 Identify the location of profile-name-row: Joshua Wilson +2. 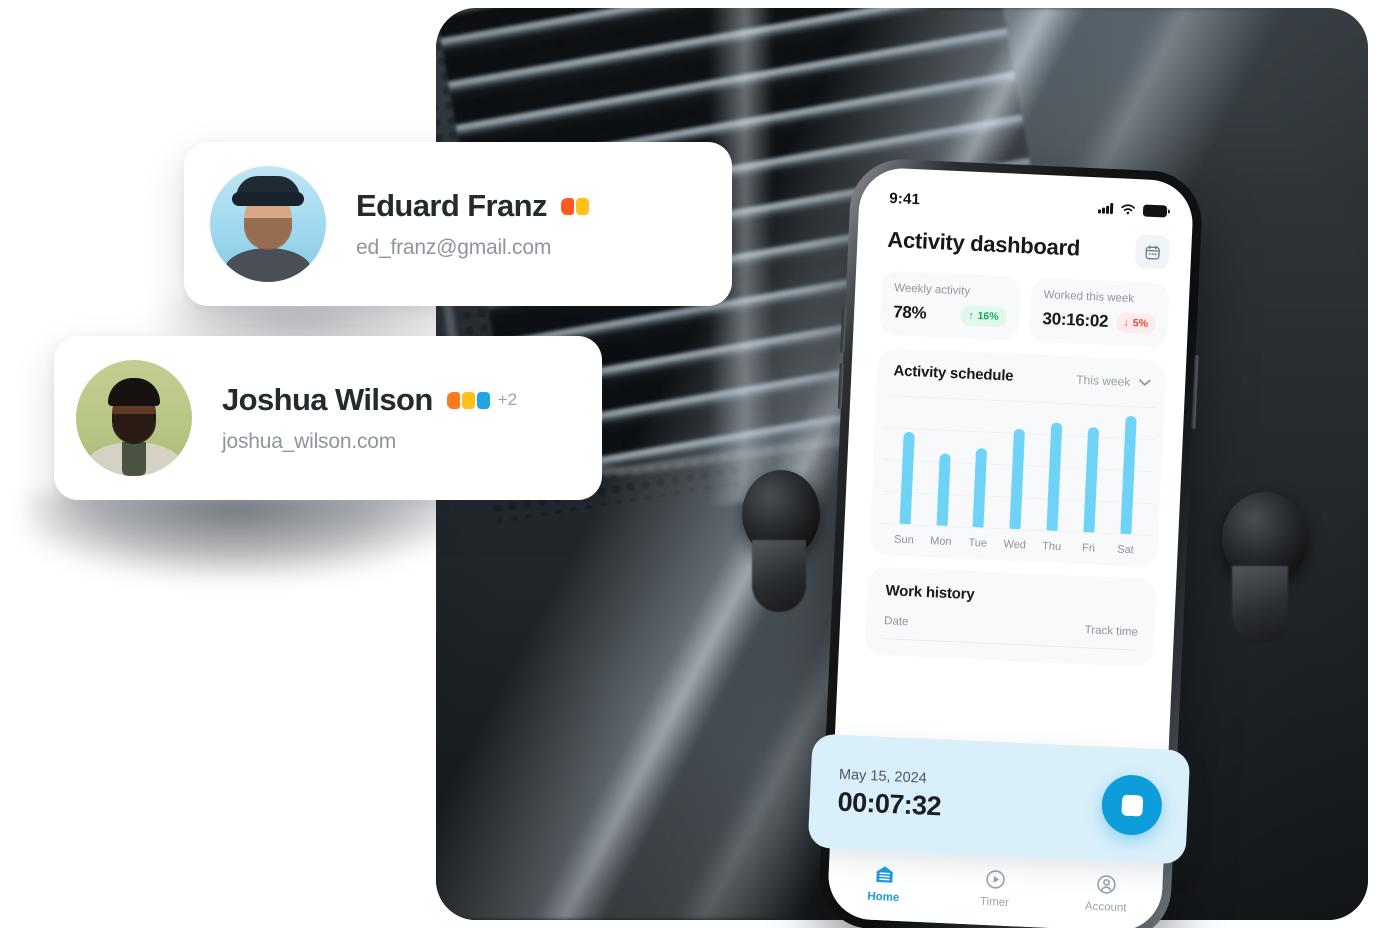
(369, 400).